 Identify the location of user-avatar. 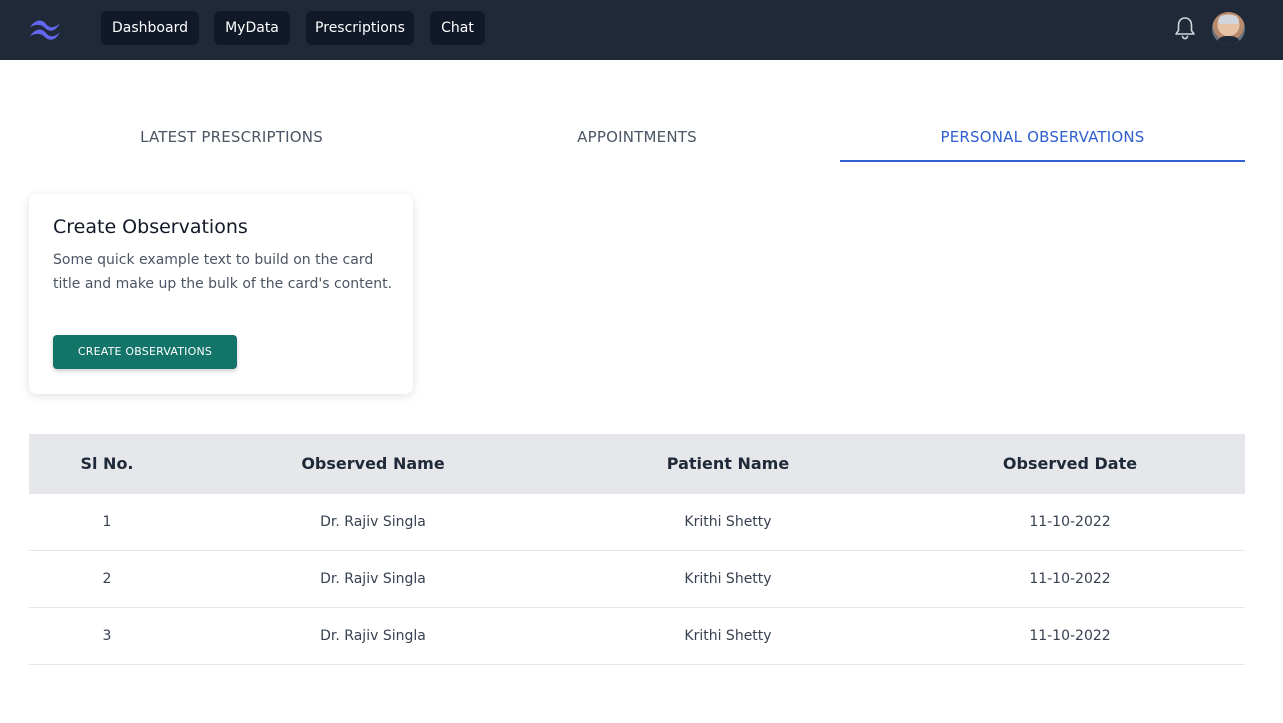
(1228, 28).